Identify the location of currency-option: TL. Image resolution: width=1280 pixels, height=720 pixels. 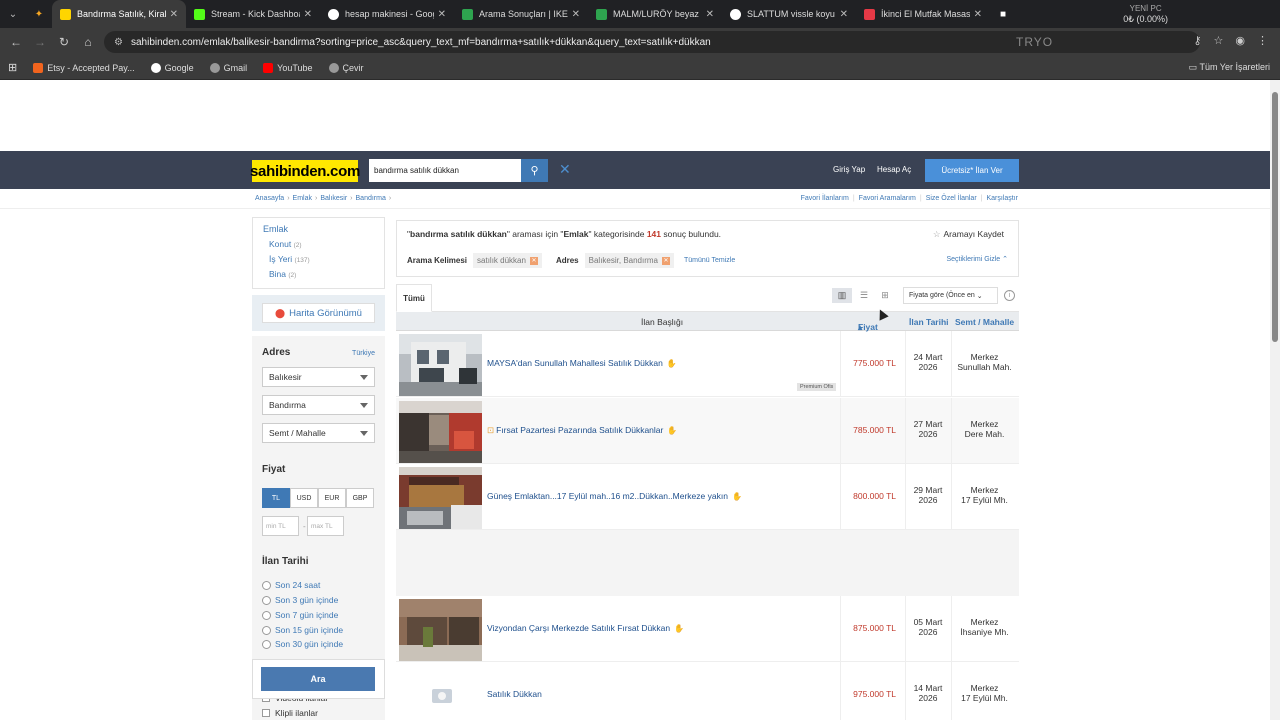
(276, 498).